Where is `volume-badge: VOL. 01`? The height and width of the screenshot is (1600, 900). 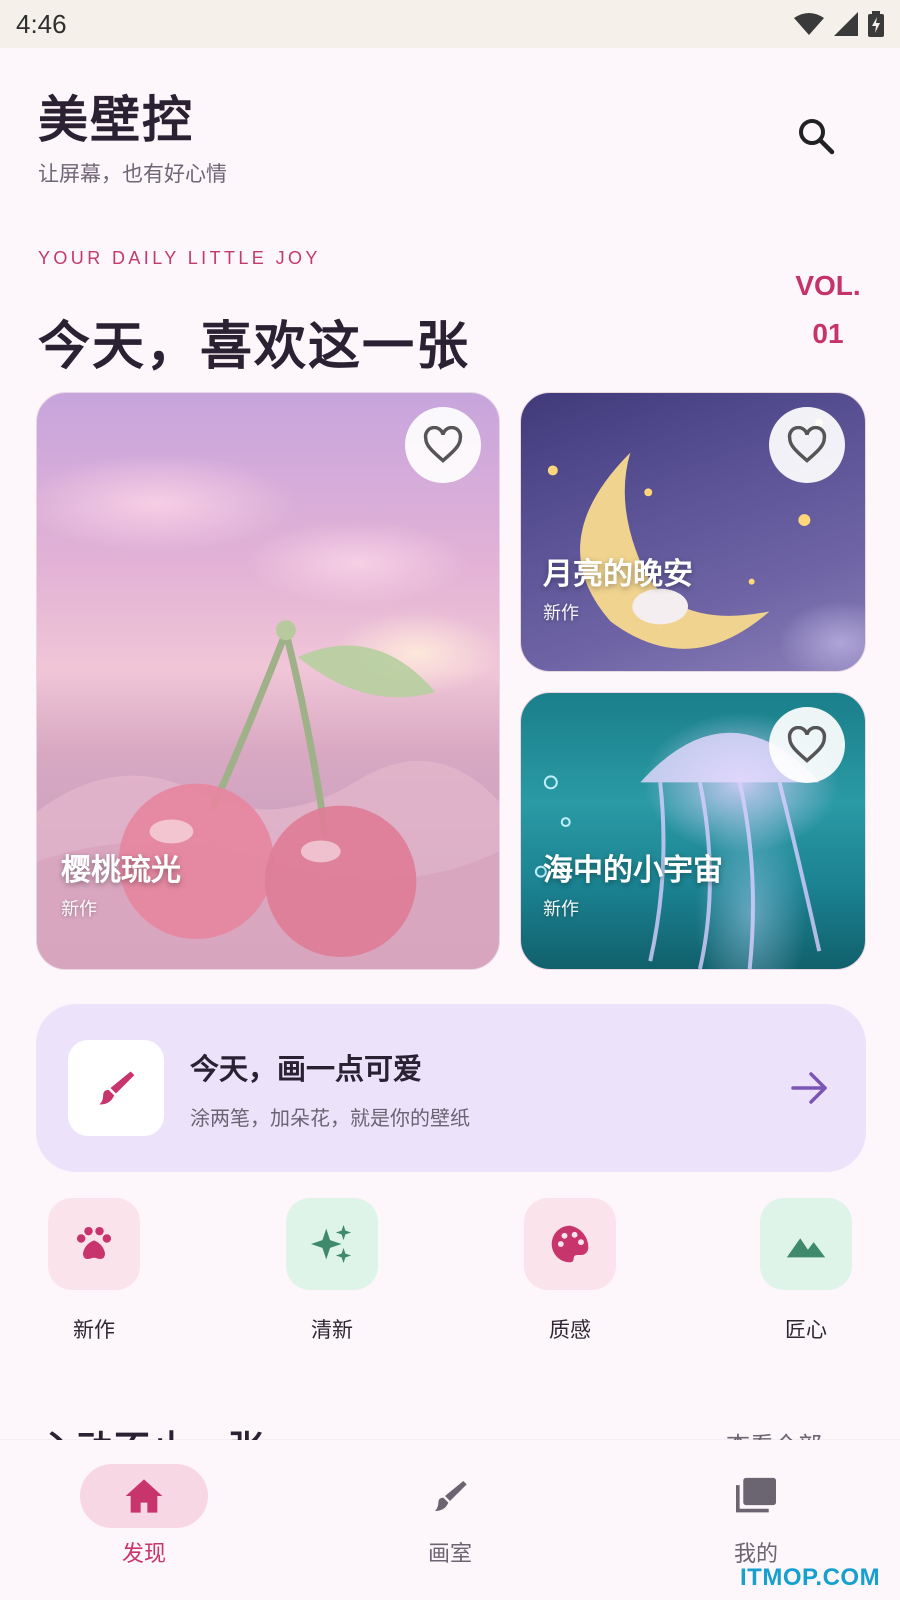 volume-badge: VOL. 01 is located at coordinates (828, 310).